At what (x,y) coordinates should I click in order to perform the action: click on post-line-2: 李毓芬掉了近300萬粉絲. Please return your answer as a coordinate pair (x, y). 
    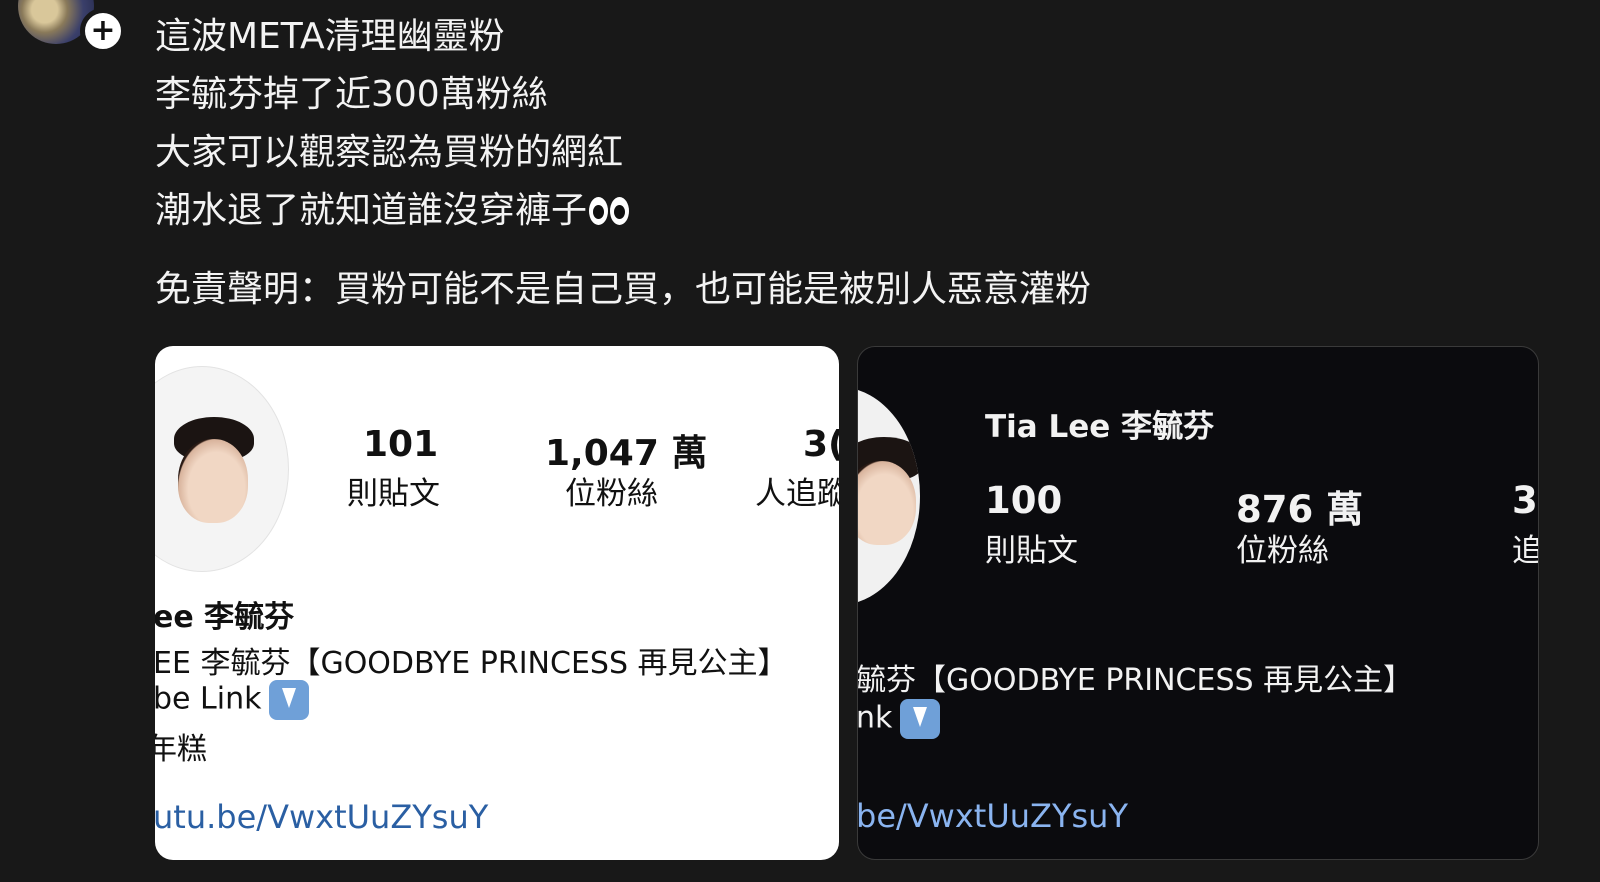
    Looking at the image, I should click on (351, 94).